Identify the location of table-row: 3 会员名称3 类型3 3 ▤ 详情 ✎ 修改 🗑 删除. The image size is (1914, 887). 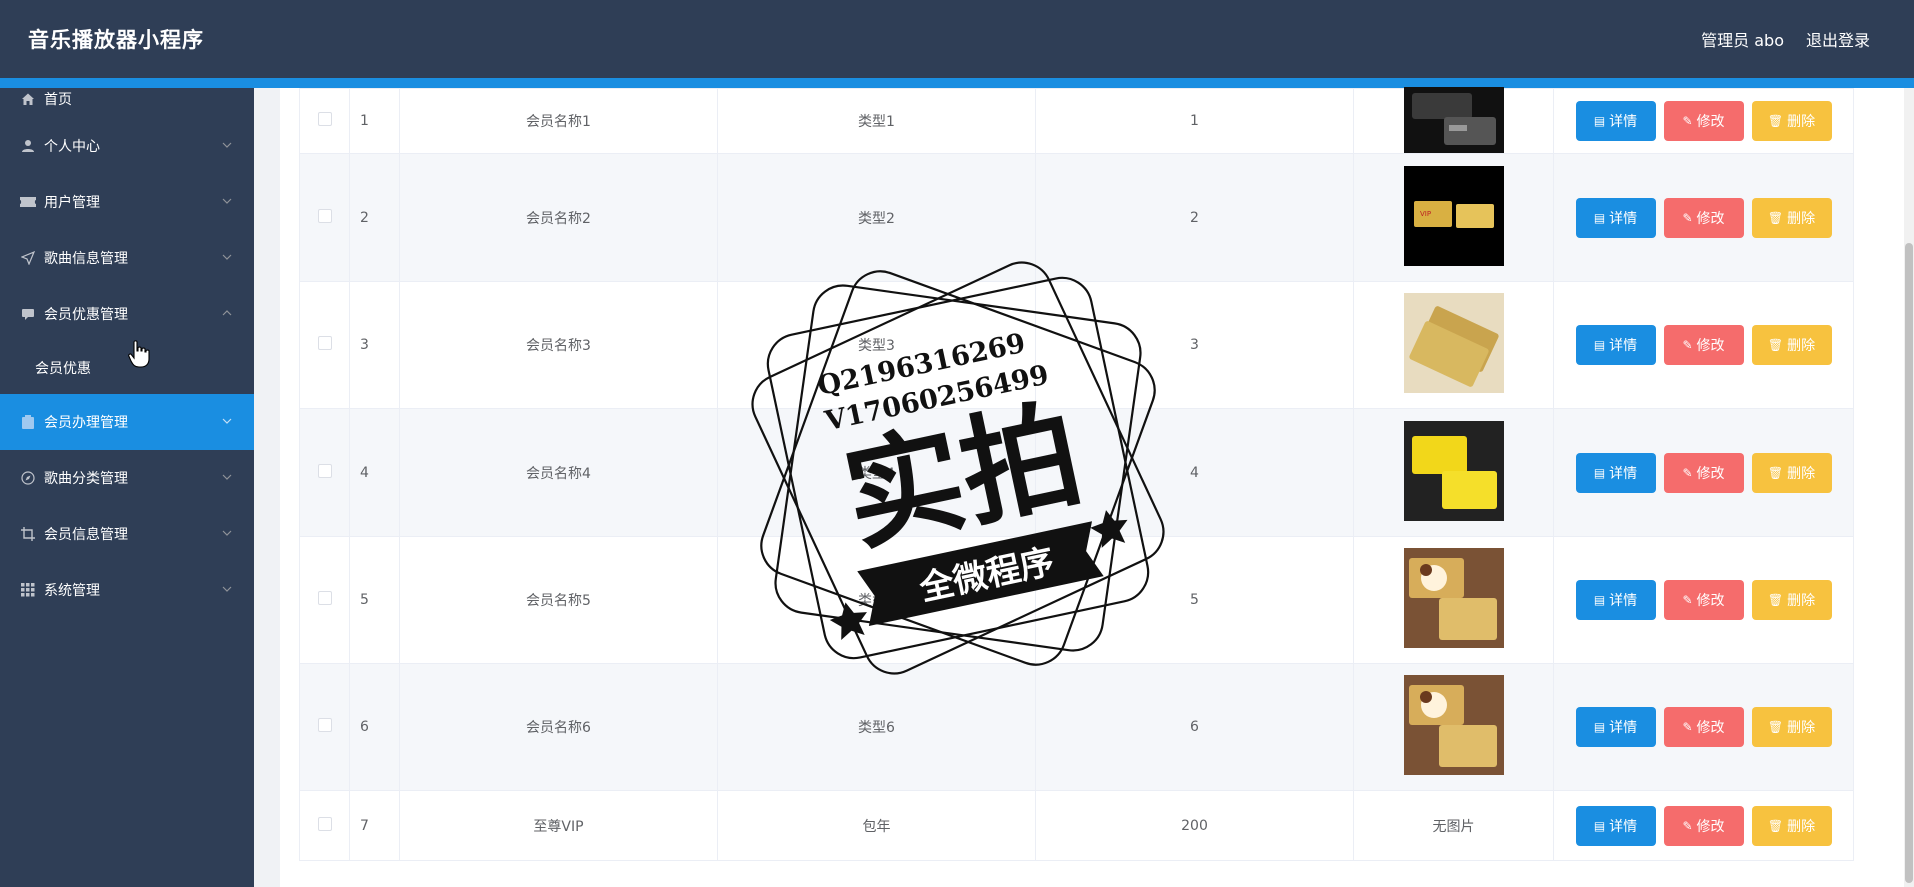
(1076, 345).